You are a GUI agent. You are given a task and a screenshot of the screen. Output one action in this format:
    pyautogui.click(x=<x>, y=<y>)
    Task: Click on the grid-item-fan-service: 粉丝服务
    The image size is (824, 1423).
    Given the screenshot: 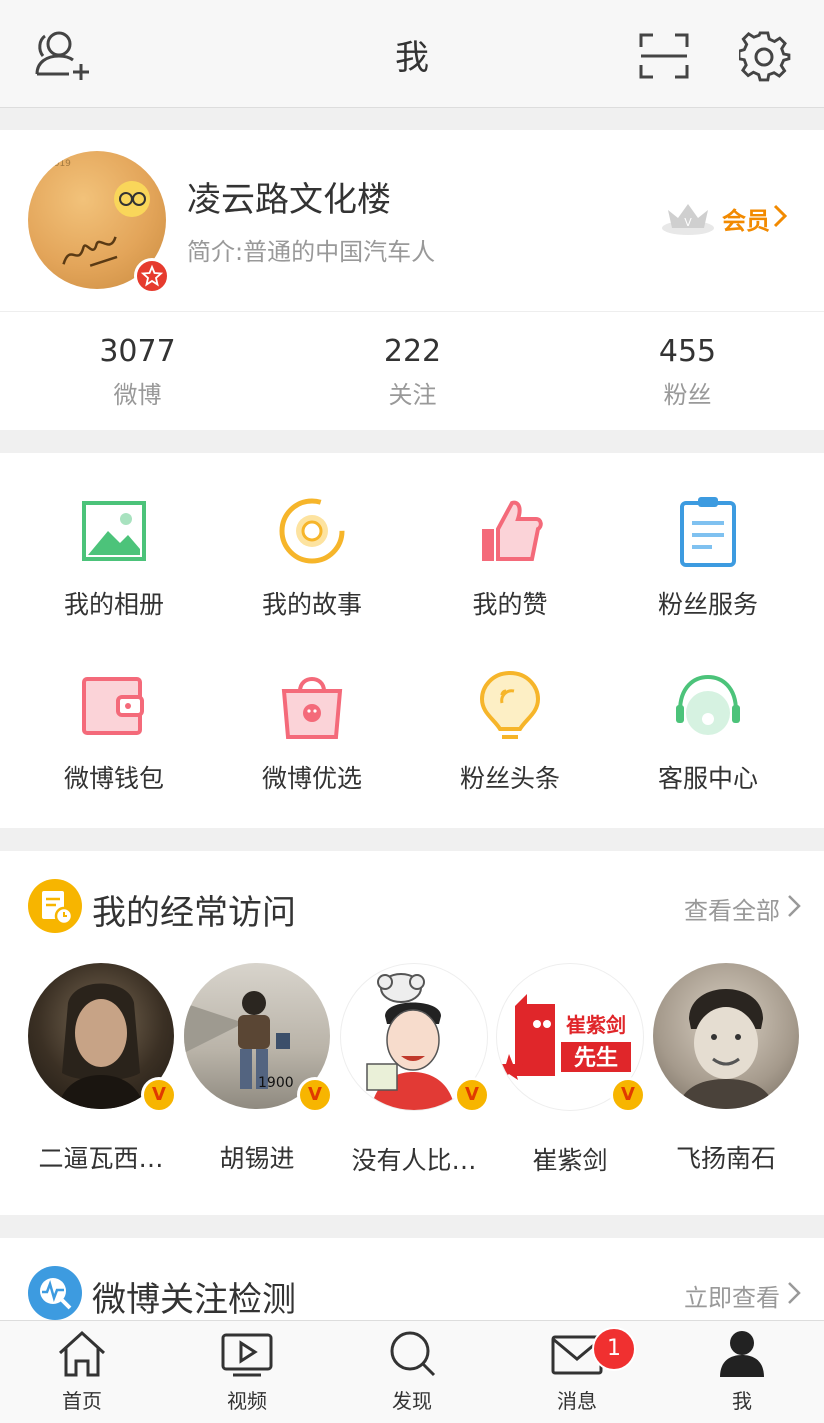 What is the action you would take?
    pyautogui.click(x=708, y=557)
    